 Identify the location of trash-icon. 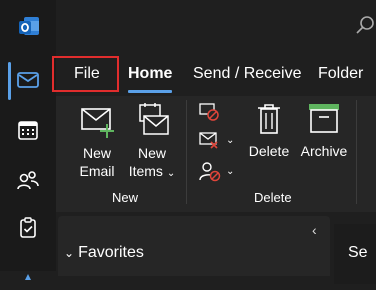
(269, 119).